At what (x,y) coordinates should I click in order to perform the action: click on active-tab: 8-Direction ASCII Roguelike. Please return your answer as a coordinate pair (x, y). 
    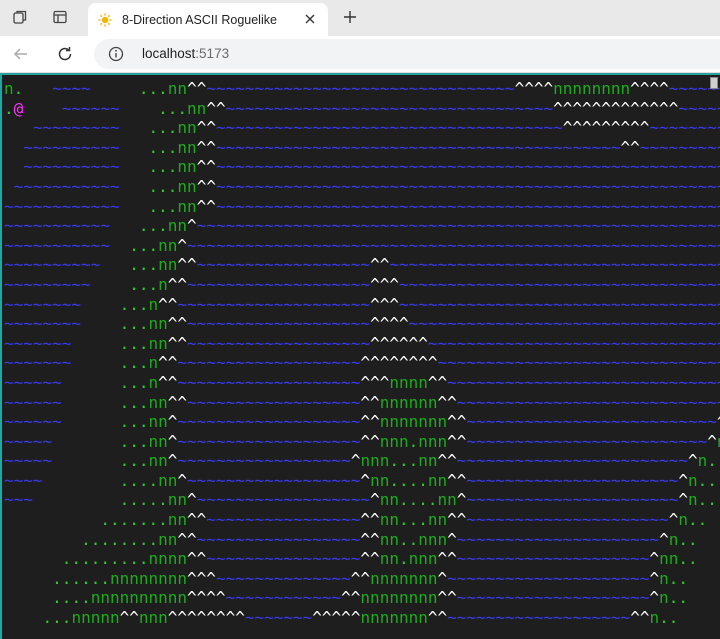
    Looking at the image, I should click on (208, 19).